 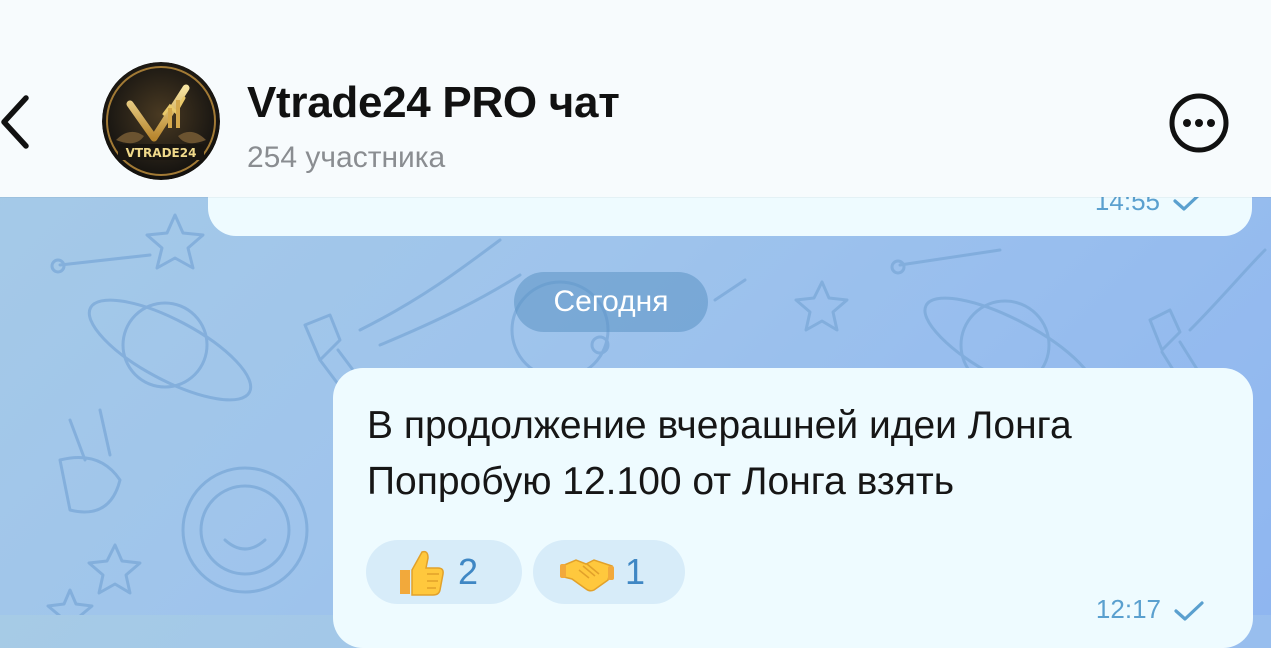 What do you see at coordinates (719, 425) in the screenshot?
I see `message-line: В продолжение вчерашней идеи Лонга` at bounding box center [719, 425].